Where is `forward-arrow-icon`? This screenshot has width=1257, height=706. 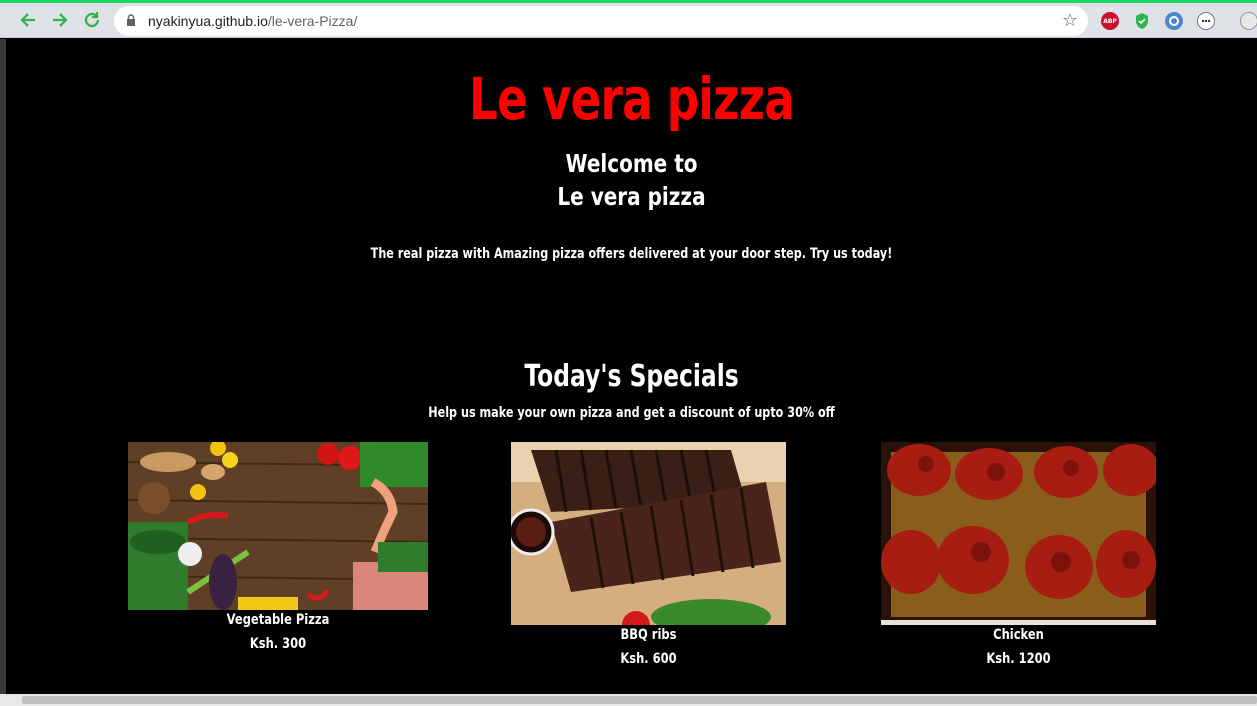
forward-arrow-icon is located at coordinates (60, 20).